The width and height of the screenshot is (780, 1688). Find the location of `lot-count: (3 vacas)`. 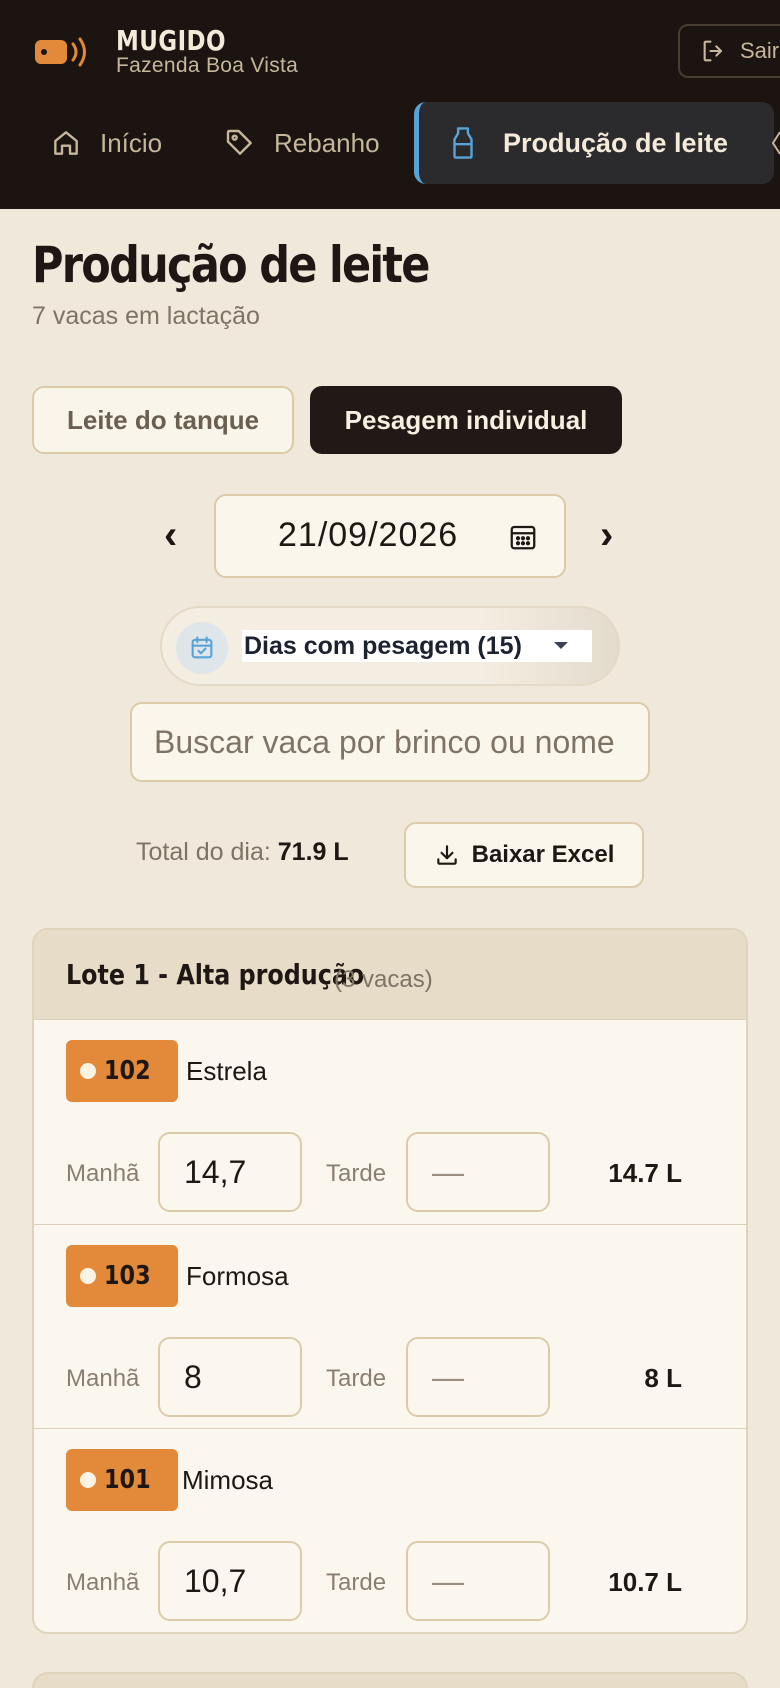

lot-count: (3 vacas) is located at coordinates (383, 979).